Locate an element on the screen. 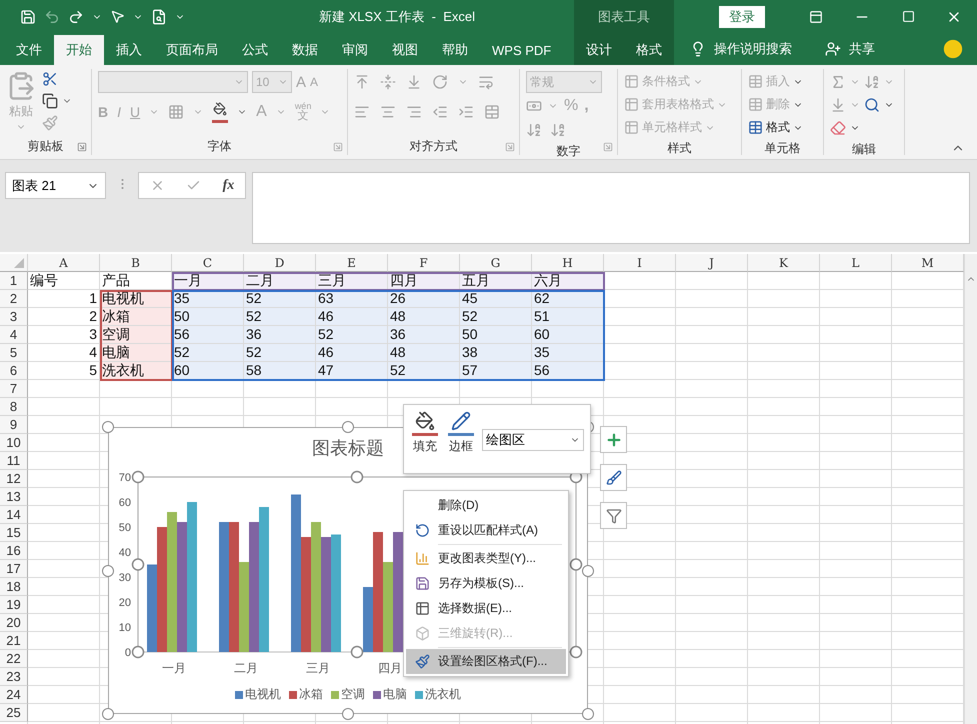 This screenshot has height=724, width=977. ribbon-tab: 插入 is located at coordinates (129, 50).